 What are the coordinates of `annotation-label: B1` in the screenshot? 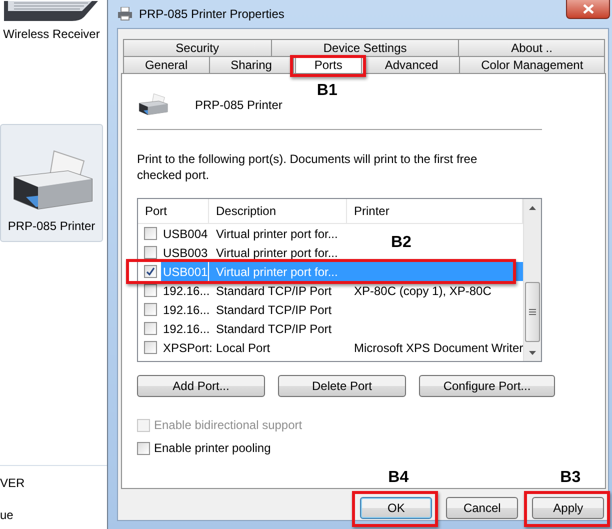 It's located at (327, 91).